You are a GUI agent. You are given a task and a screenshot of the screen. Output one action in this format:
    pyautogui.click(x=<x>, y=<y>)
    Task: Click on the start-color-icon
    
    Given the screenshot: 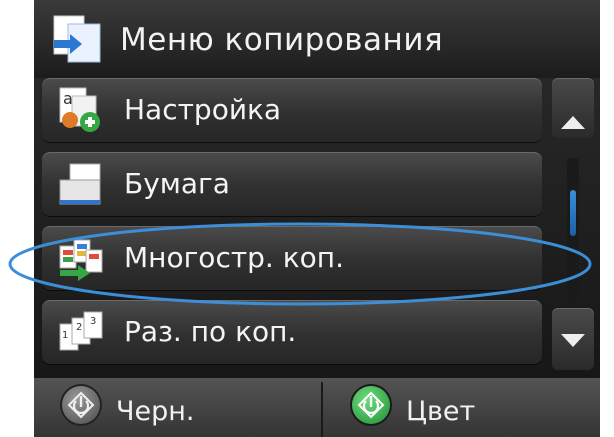 What is the action you would take?
    pyautogui.click(x=371, y=405)
    